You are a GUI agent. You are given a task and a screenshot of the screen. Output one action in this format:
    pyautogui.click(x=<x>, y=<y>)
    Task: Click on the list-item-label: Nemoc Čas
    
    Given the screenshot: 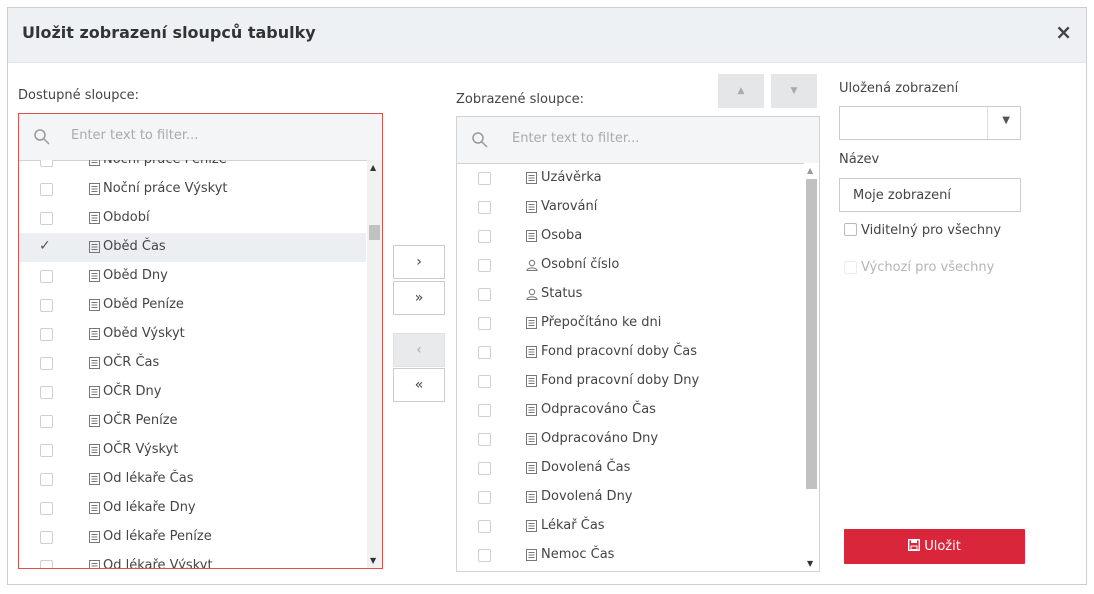 What is the action you would take?
    pyautogui.click(x=578, y=554)
    